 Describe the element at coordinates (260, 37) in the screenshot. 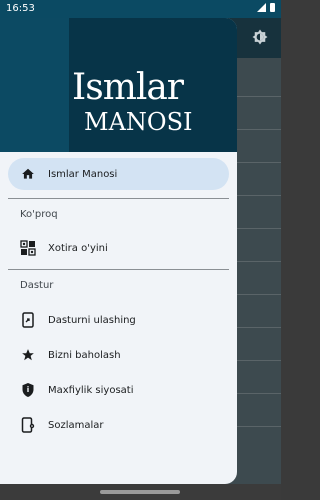

I see `brightness-icon` at that location.